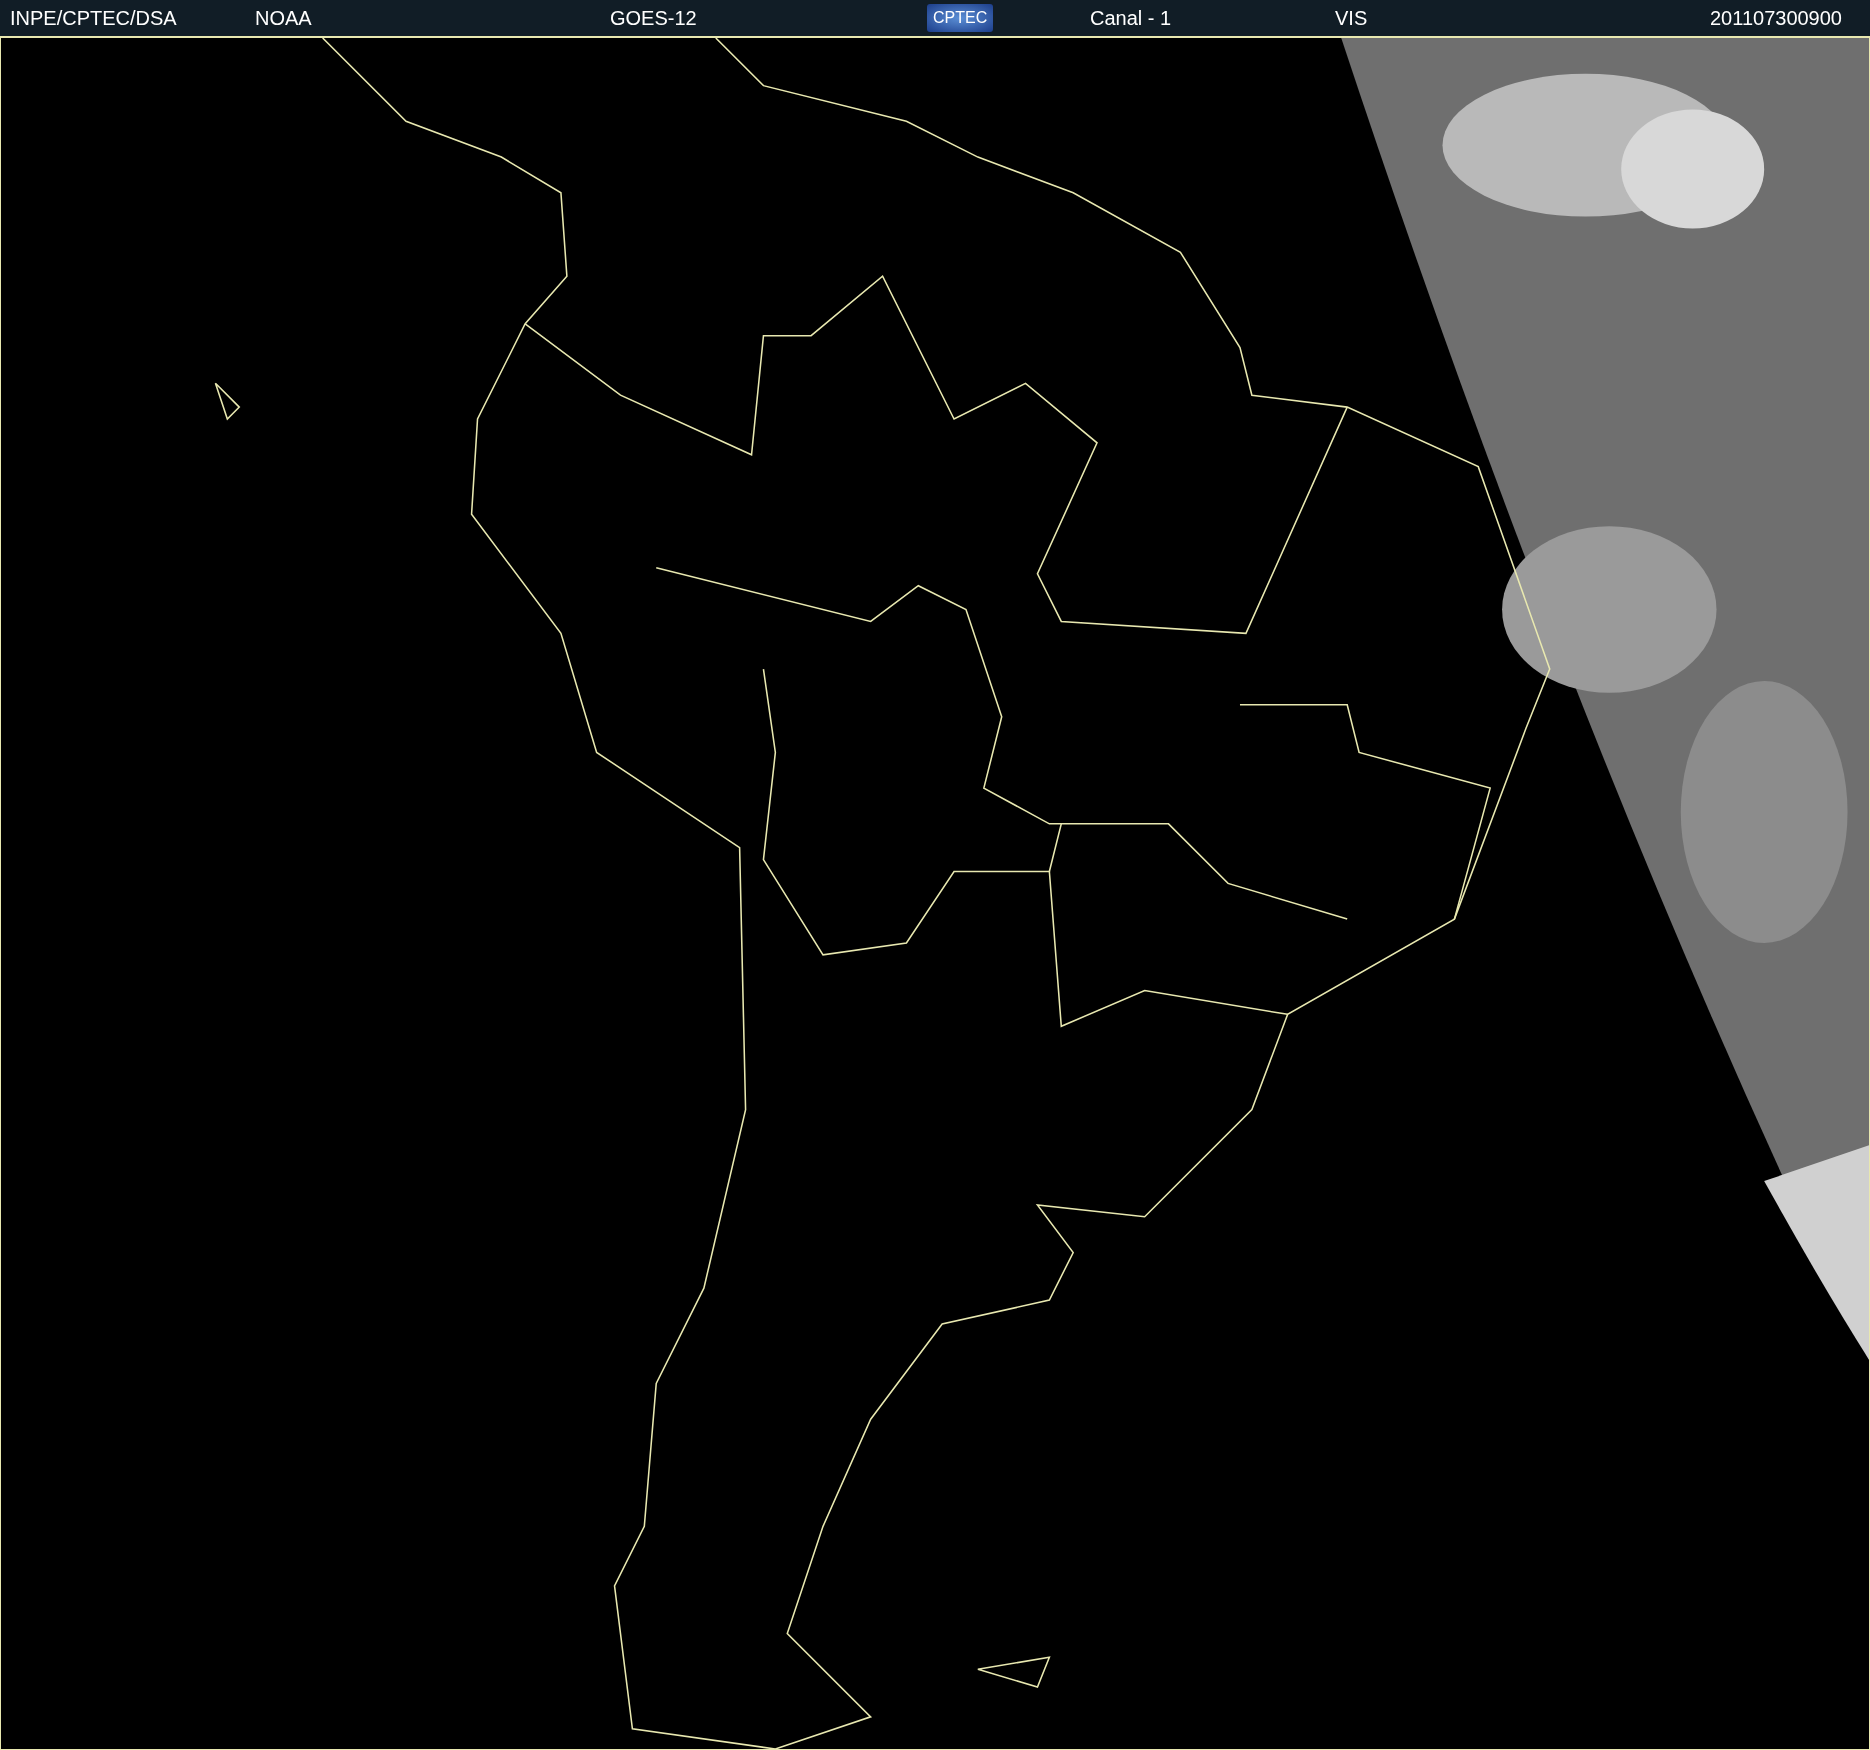 Image resolution: width=1870 pixels, height=1750 pixels. What do you see at coordinates (283, 18) in the screenshot?
I see `header-label: NOAA` at bounding box center [283, 18].